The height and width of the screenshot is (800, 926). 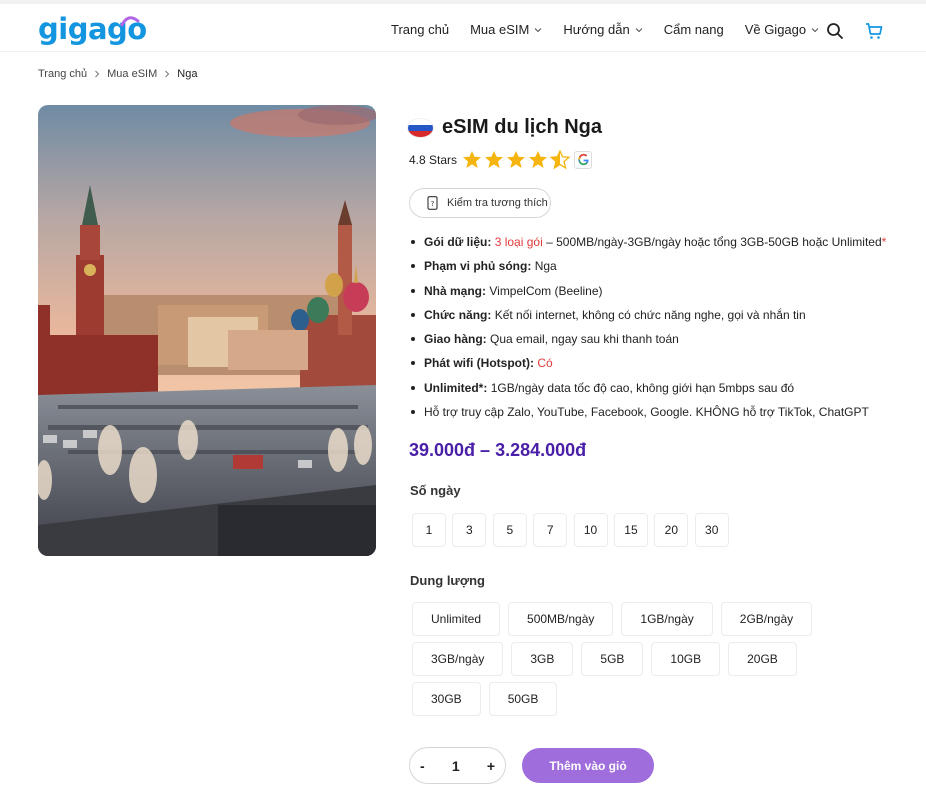 I want to click on nav-item-handbook: Cẩm nang, so click(x=694, y=29).